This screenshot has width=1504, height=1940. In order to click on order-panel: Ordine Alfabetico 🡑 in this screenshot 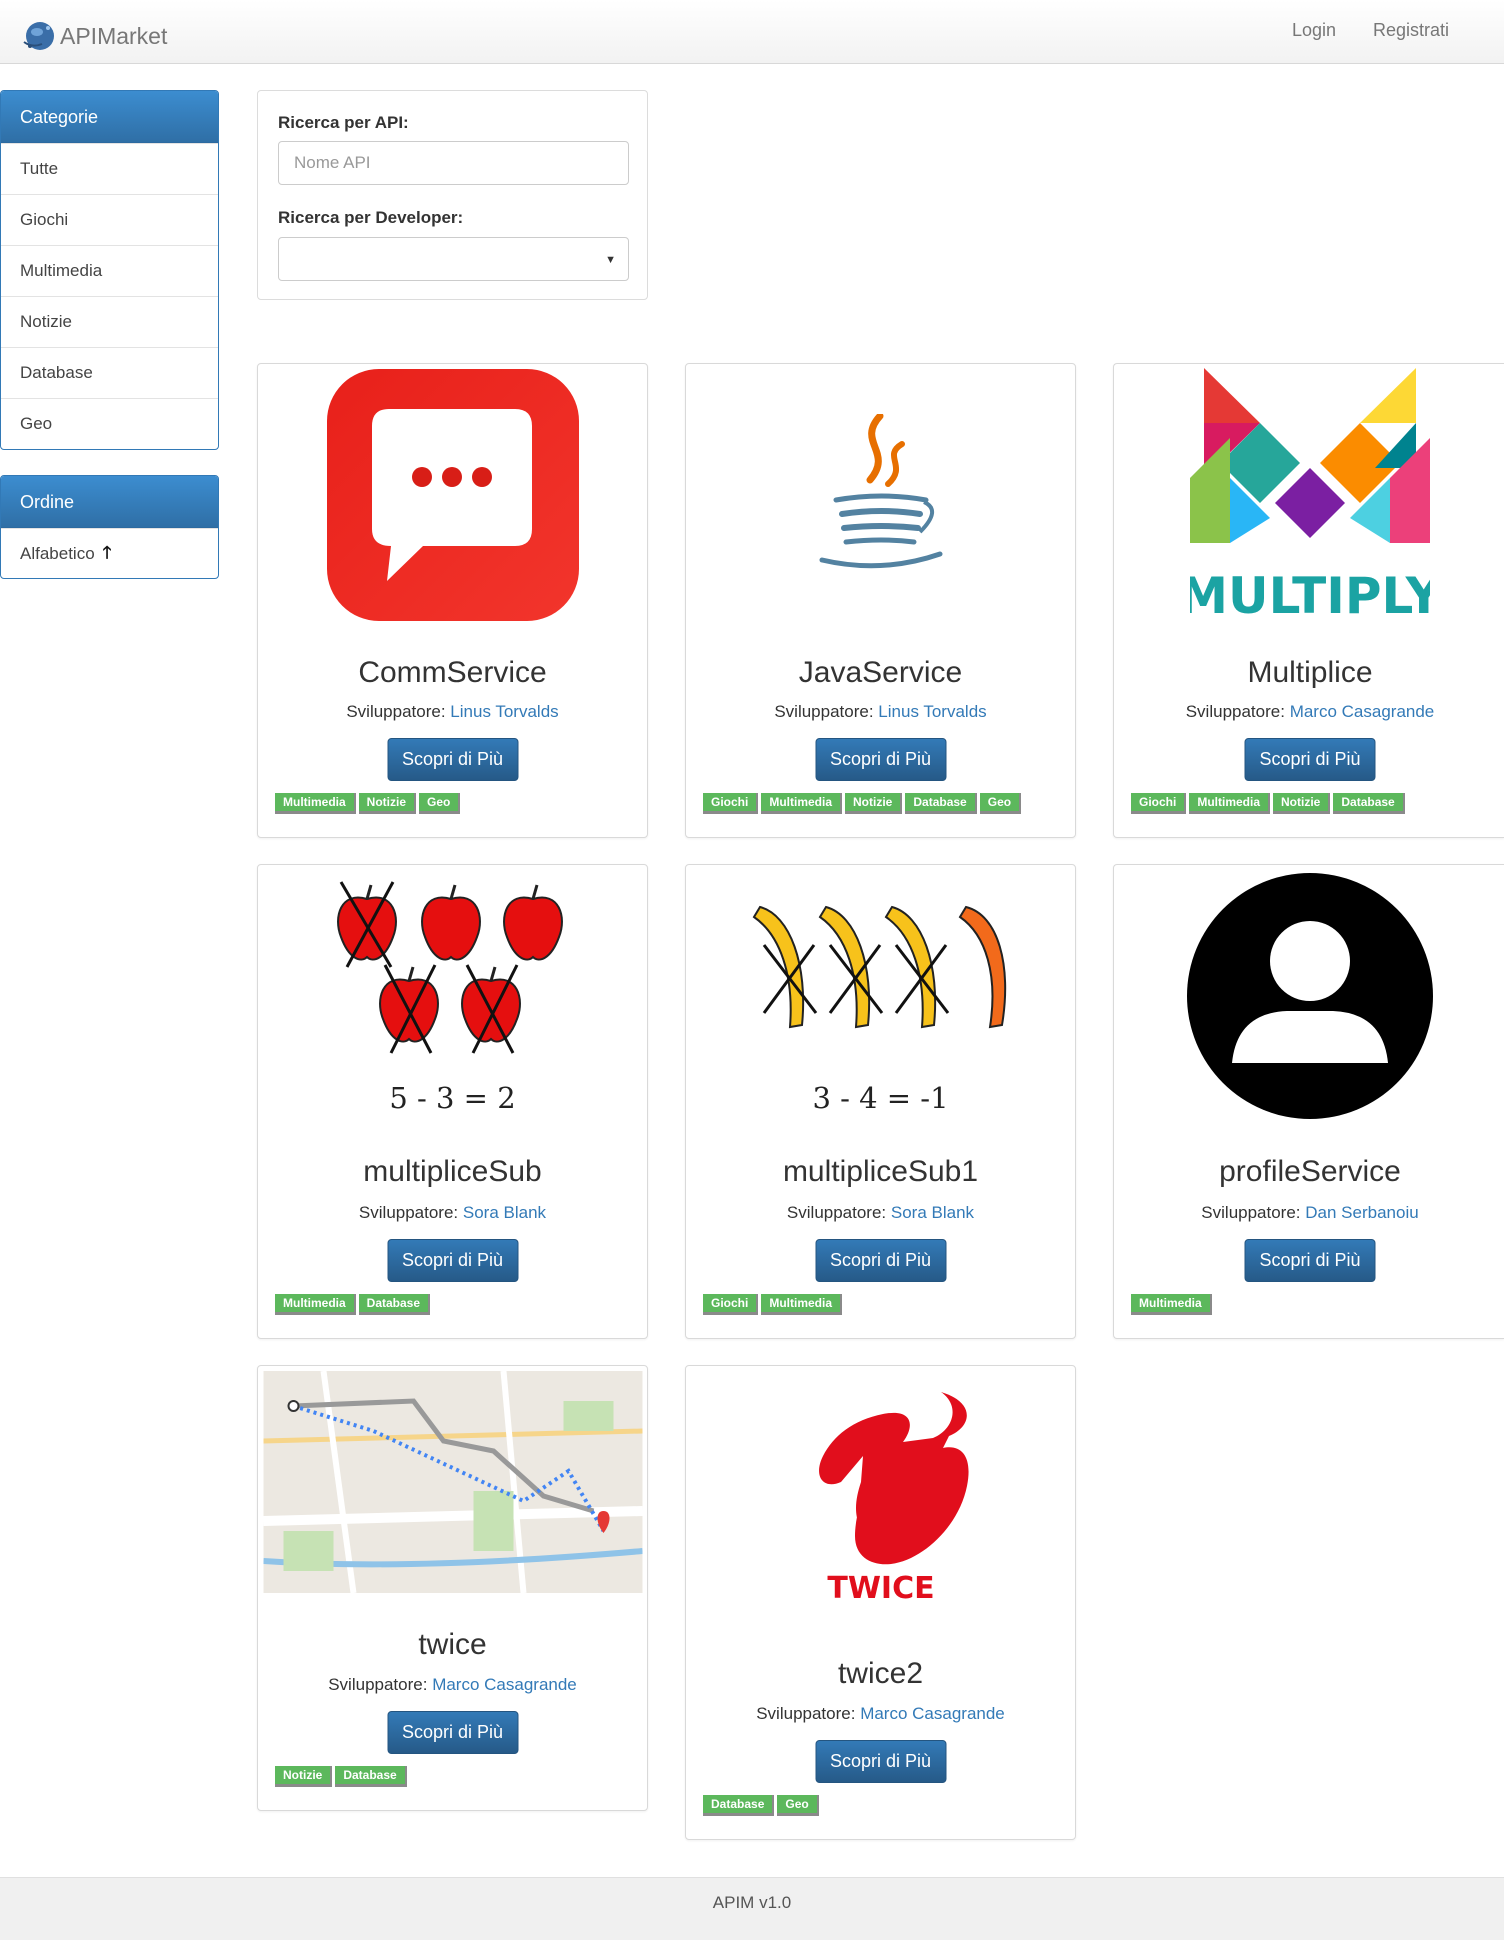, I will do `click(109, 527)`.